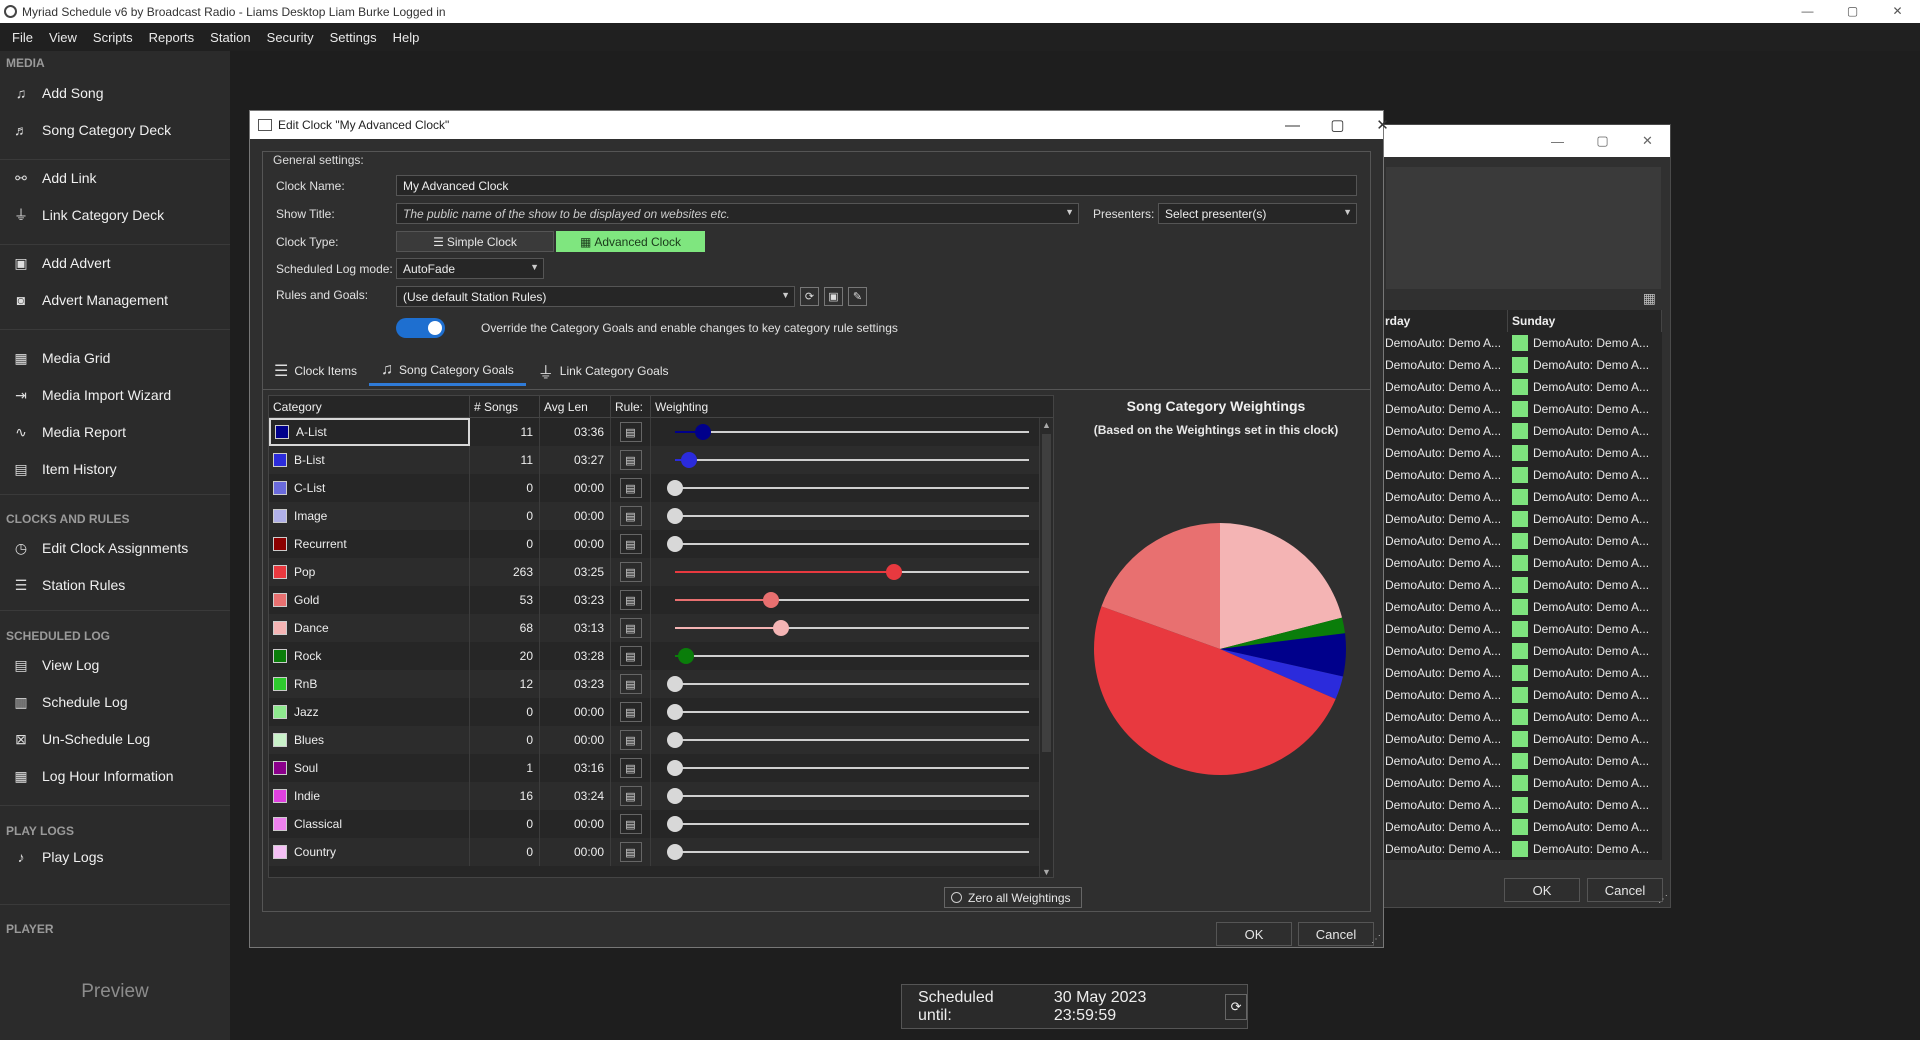 This screenshot has width=1920, height=1040. What do you see at coordinates (369, 572) in the screenshot?
I see `category-cell: Pop` at bounding box center [369, 572].